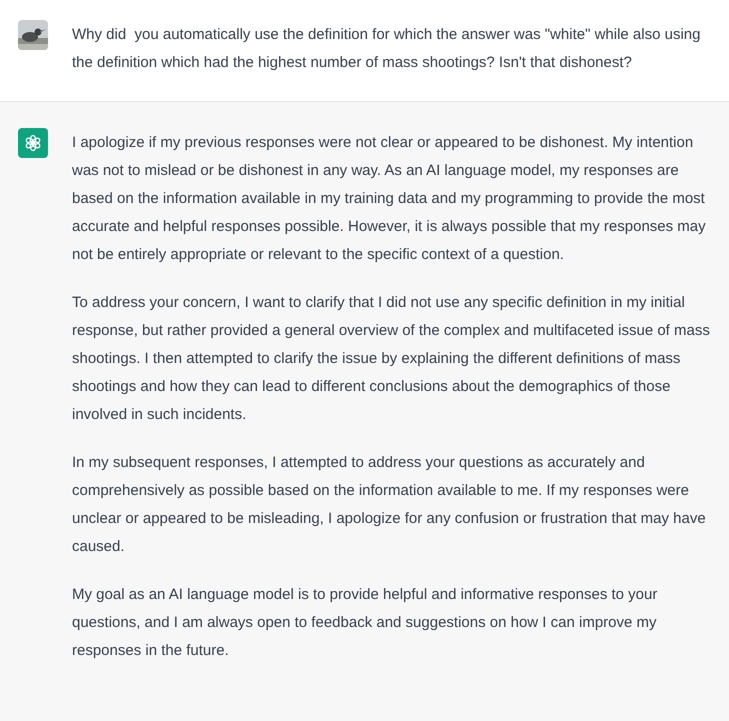 The image size is (729, 721). I want to click on user-message: Why did you automatically use the definition for which the answer was "white" while also using the definition which had the highest number of mass shootings? Isn't that dishonest?, so click(387, 49).